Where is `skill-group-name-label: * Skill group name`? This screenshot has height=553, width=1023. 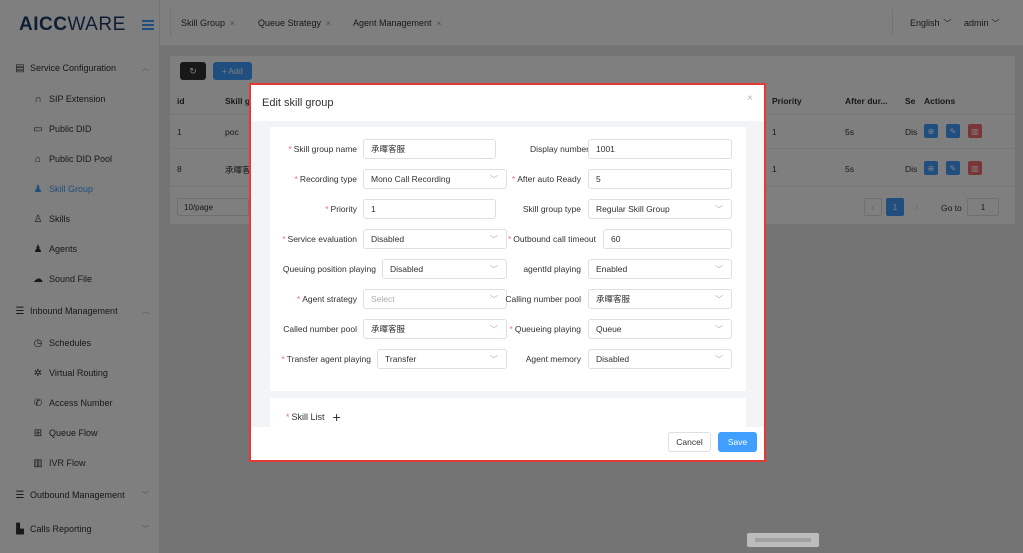
skill-group-name-label: * Skill group name is located at coordinates (322, 149).